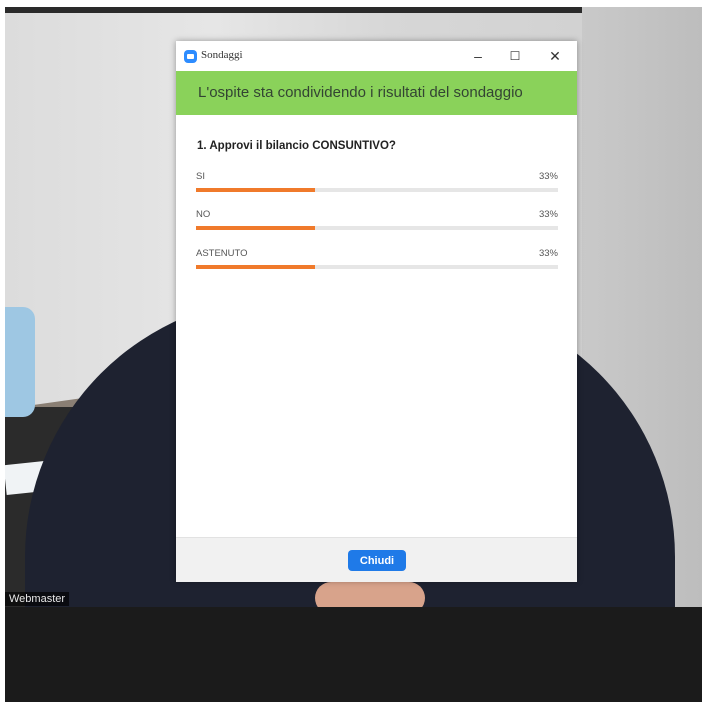 Image resolution: width=707 pixels, height=707 pixels. I want to click on zoom-app-icon, so click(190, 56).